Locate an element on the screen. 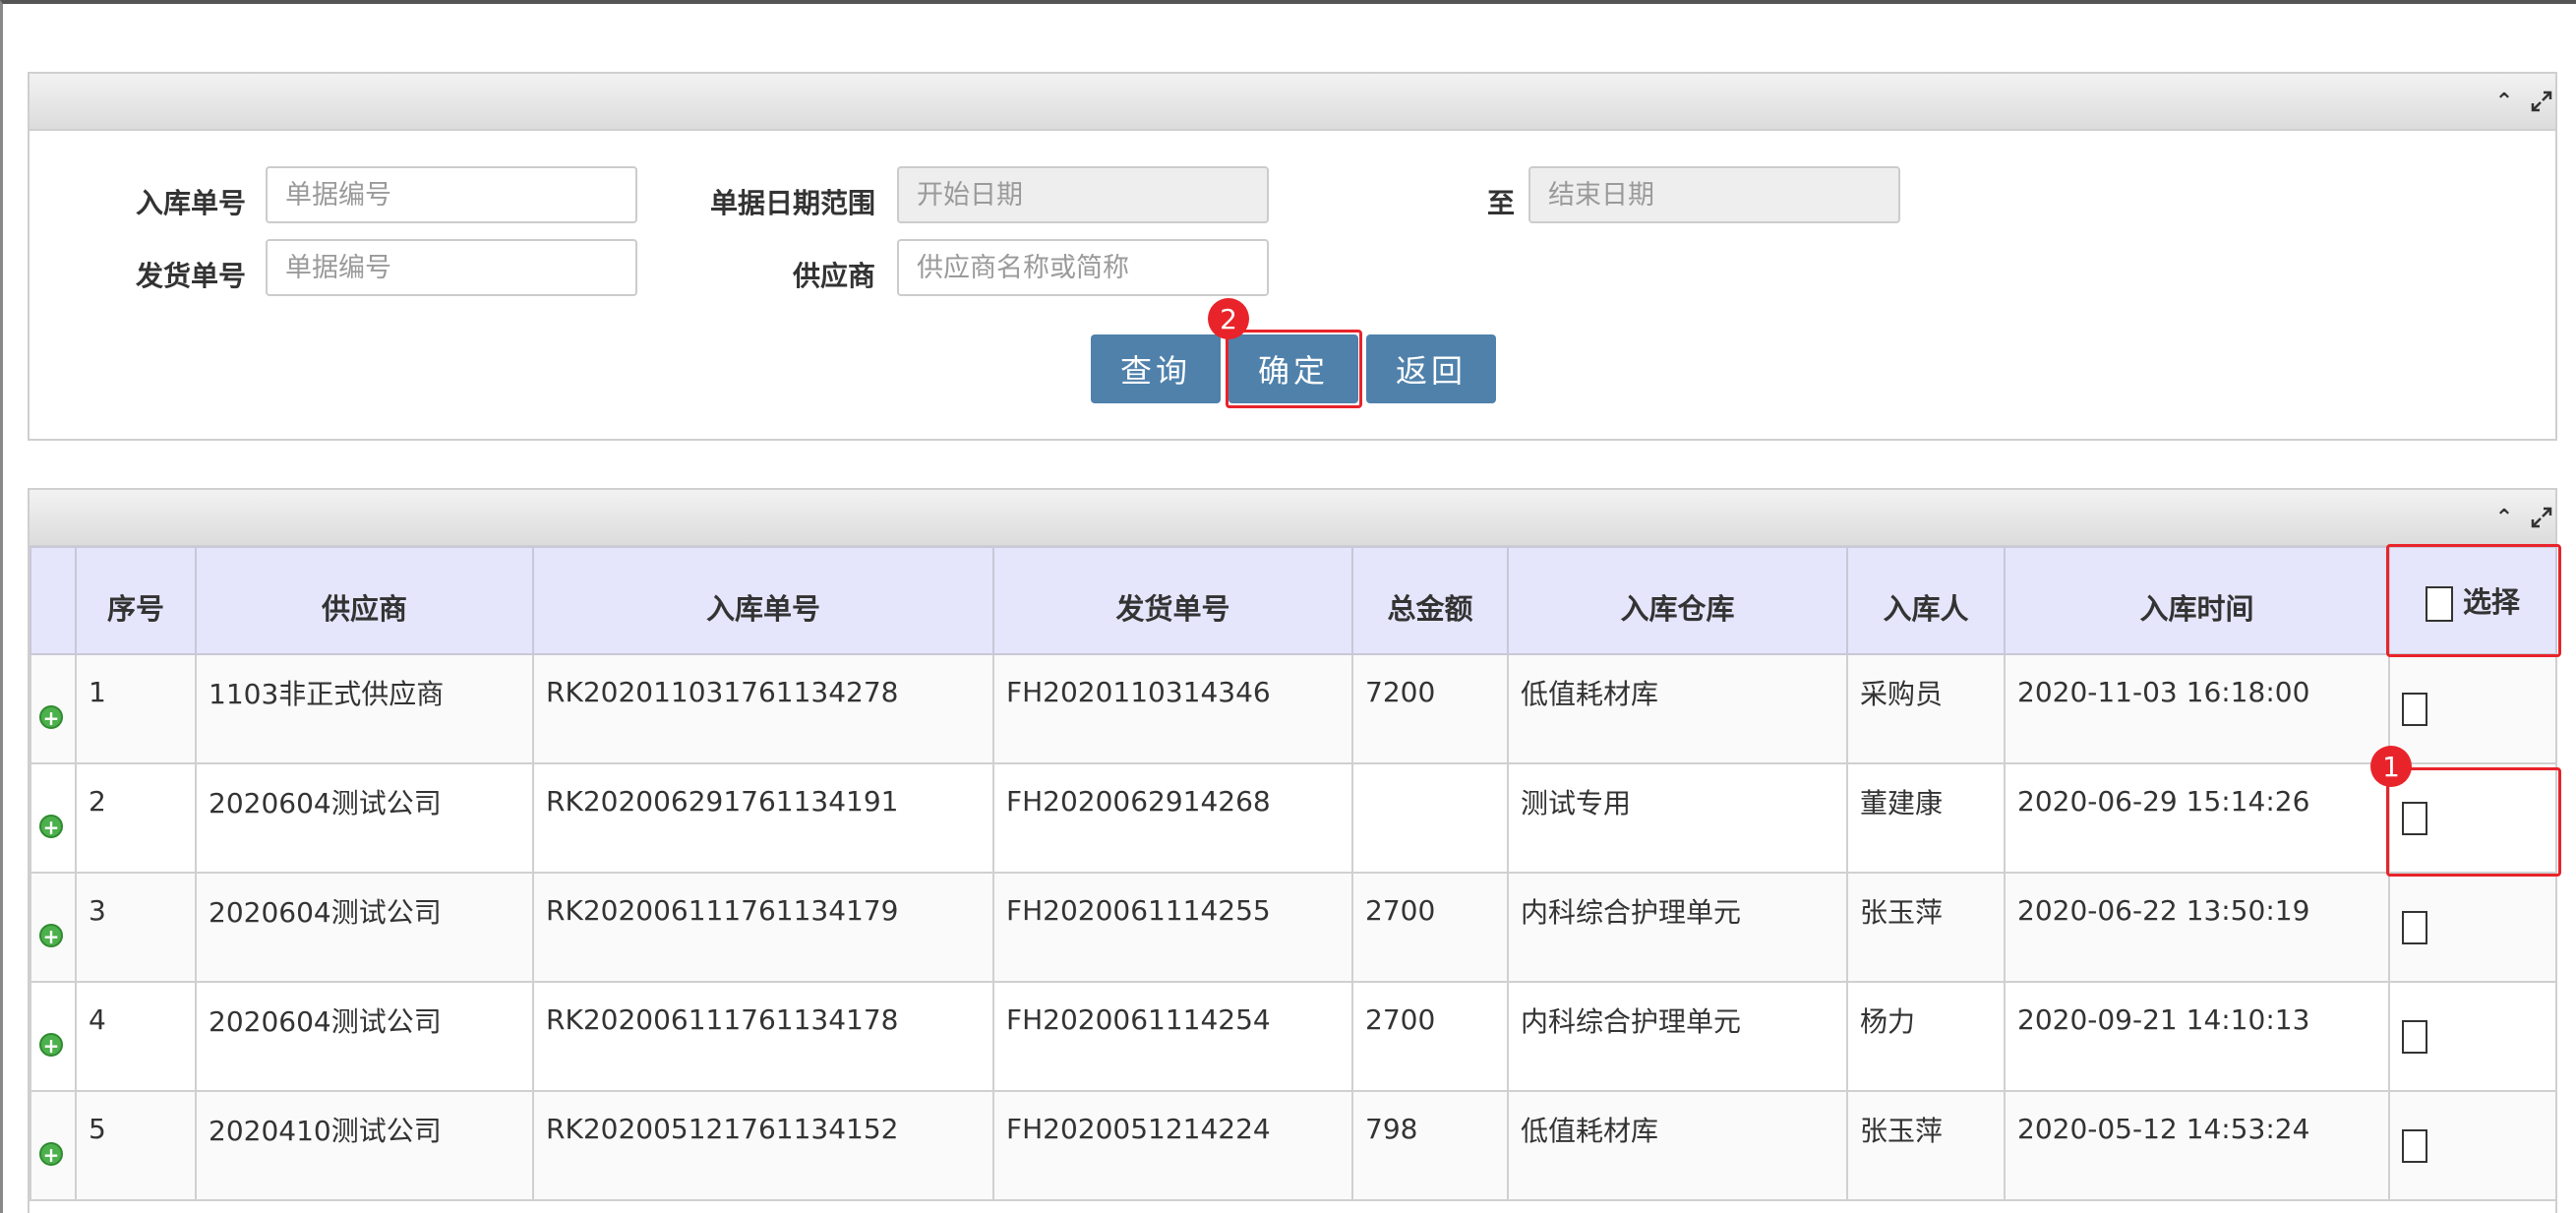  col-index-header: 序号 is located at coordinates (136, 600).